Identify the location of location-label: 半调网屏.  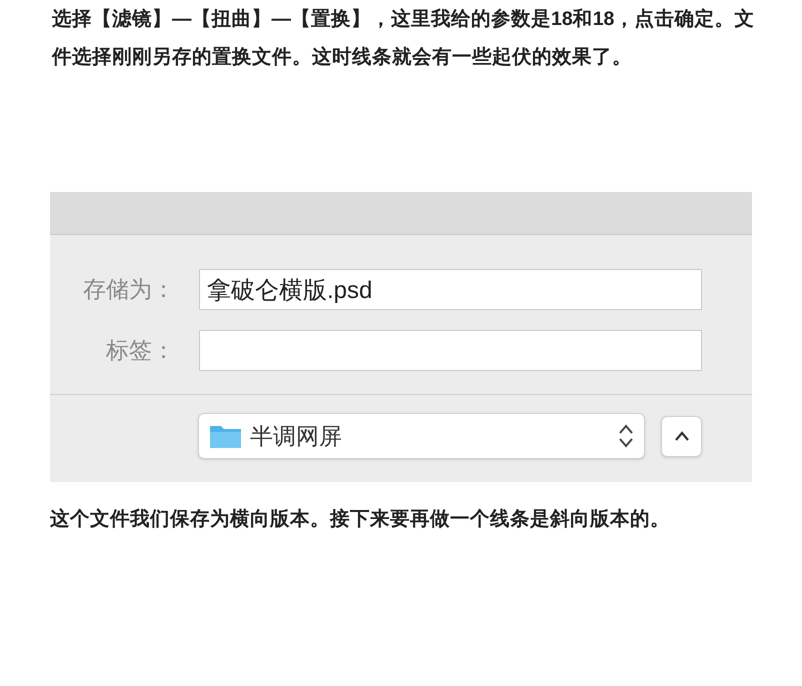
(296, 436).